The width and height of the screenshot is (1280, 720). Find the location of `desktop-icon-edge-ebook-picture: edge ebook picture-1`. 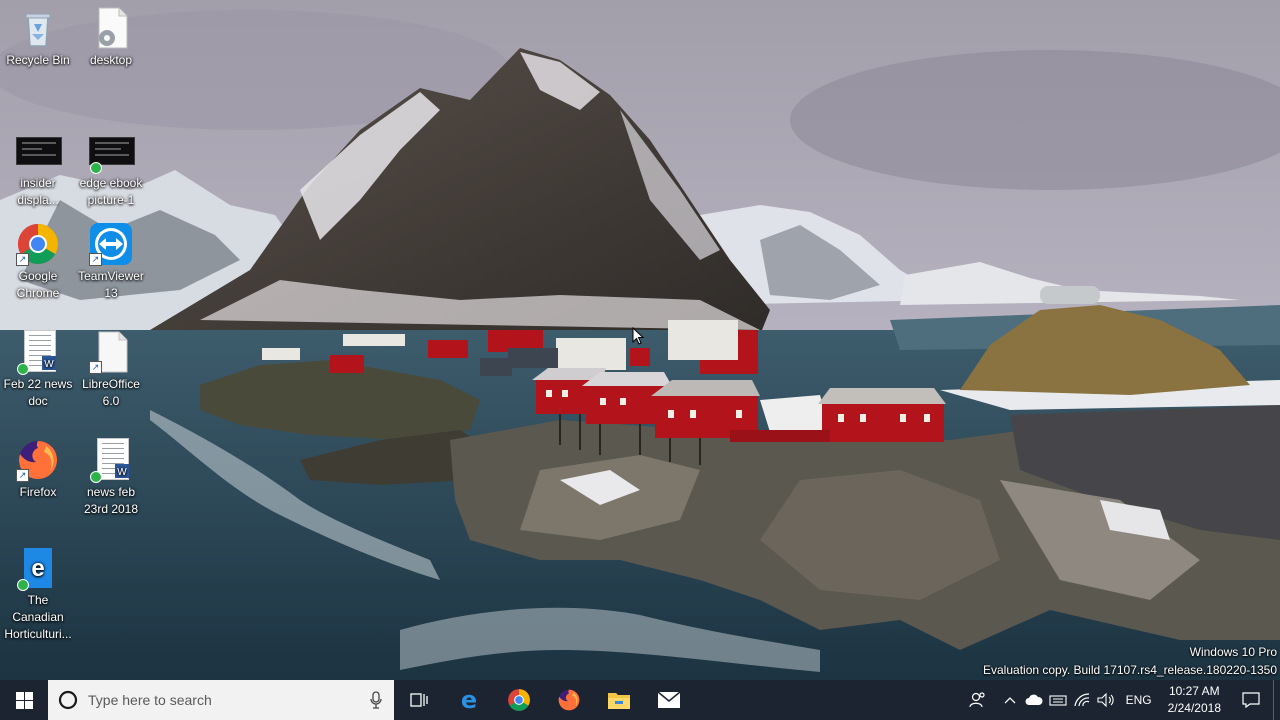

desktop-icon-edge-ebook-picture: edge ebook picture-1 is located at coordinates (111, 167).